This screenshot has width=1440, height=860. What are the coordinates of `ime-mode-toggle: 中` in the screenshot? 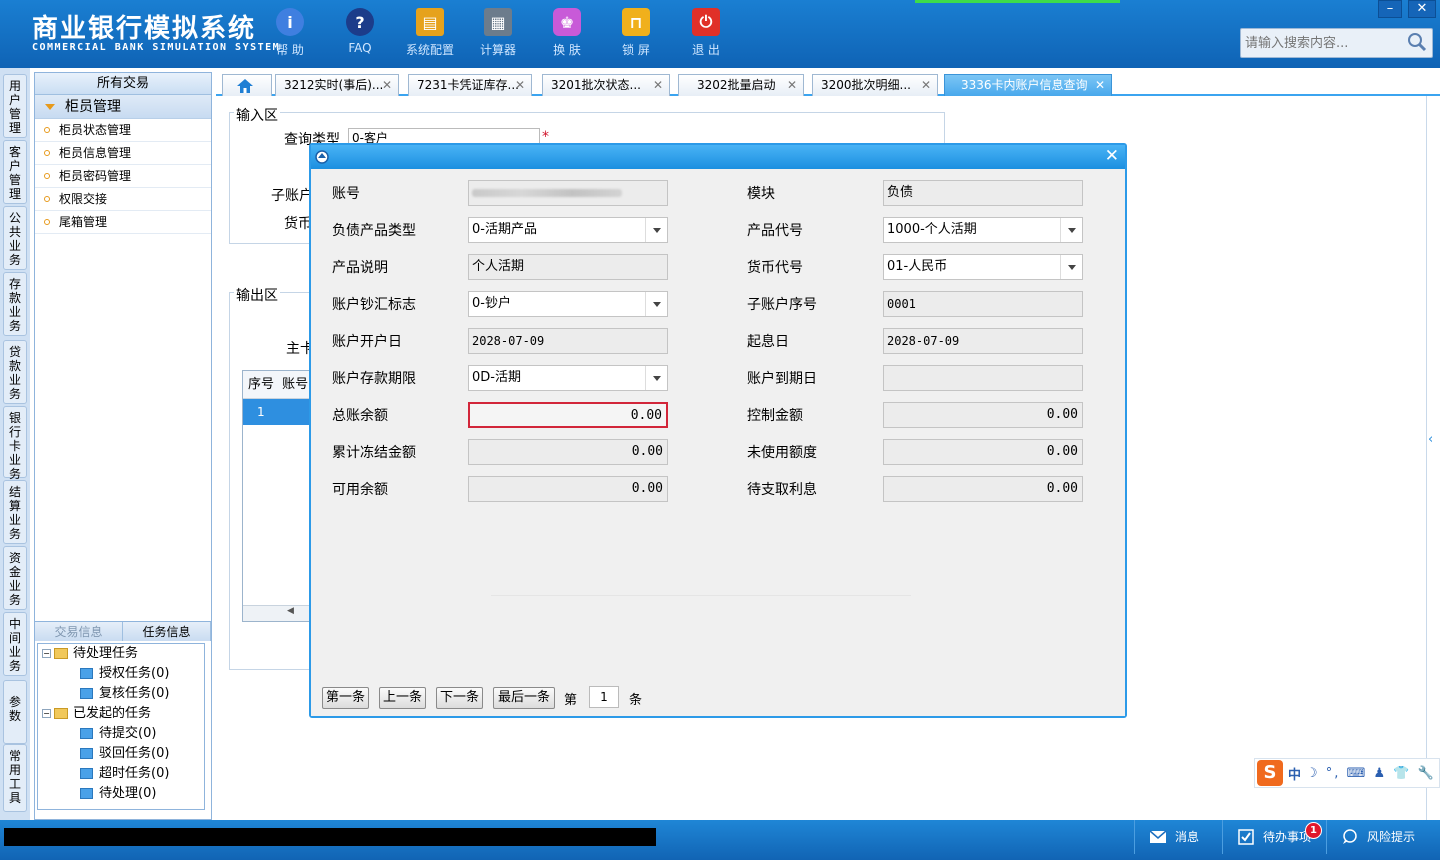 It's located at (1294, 773).